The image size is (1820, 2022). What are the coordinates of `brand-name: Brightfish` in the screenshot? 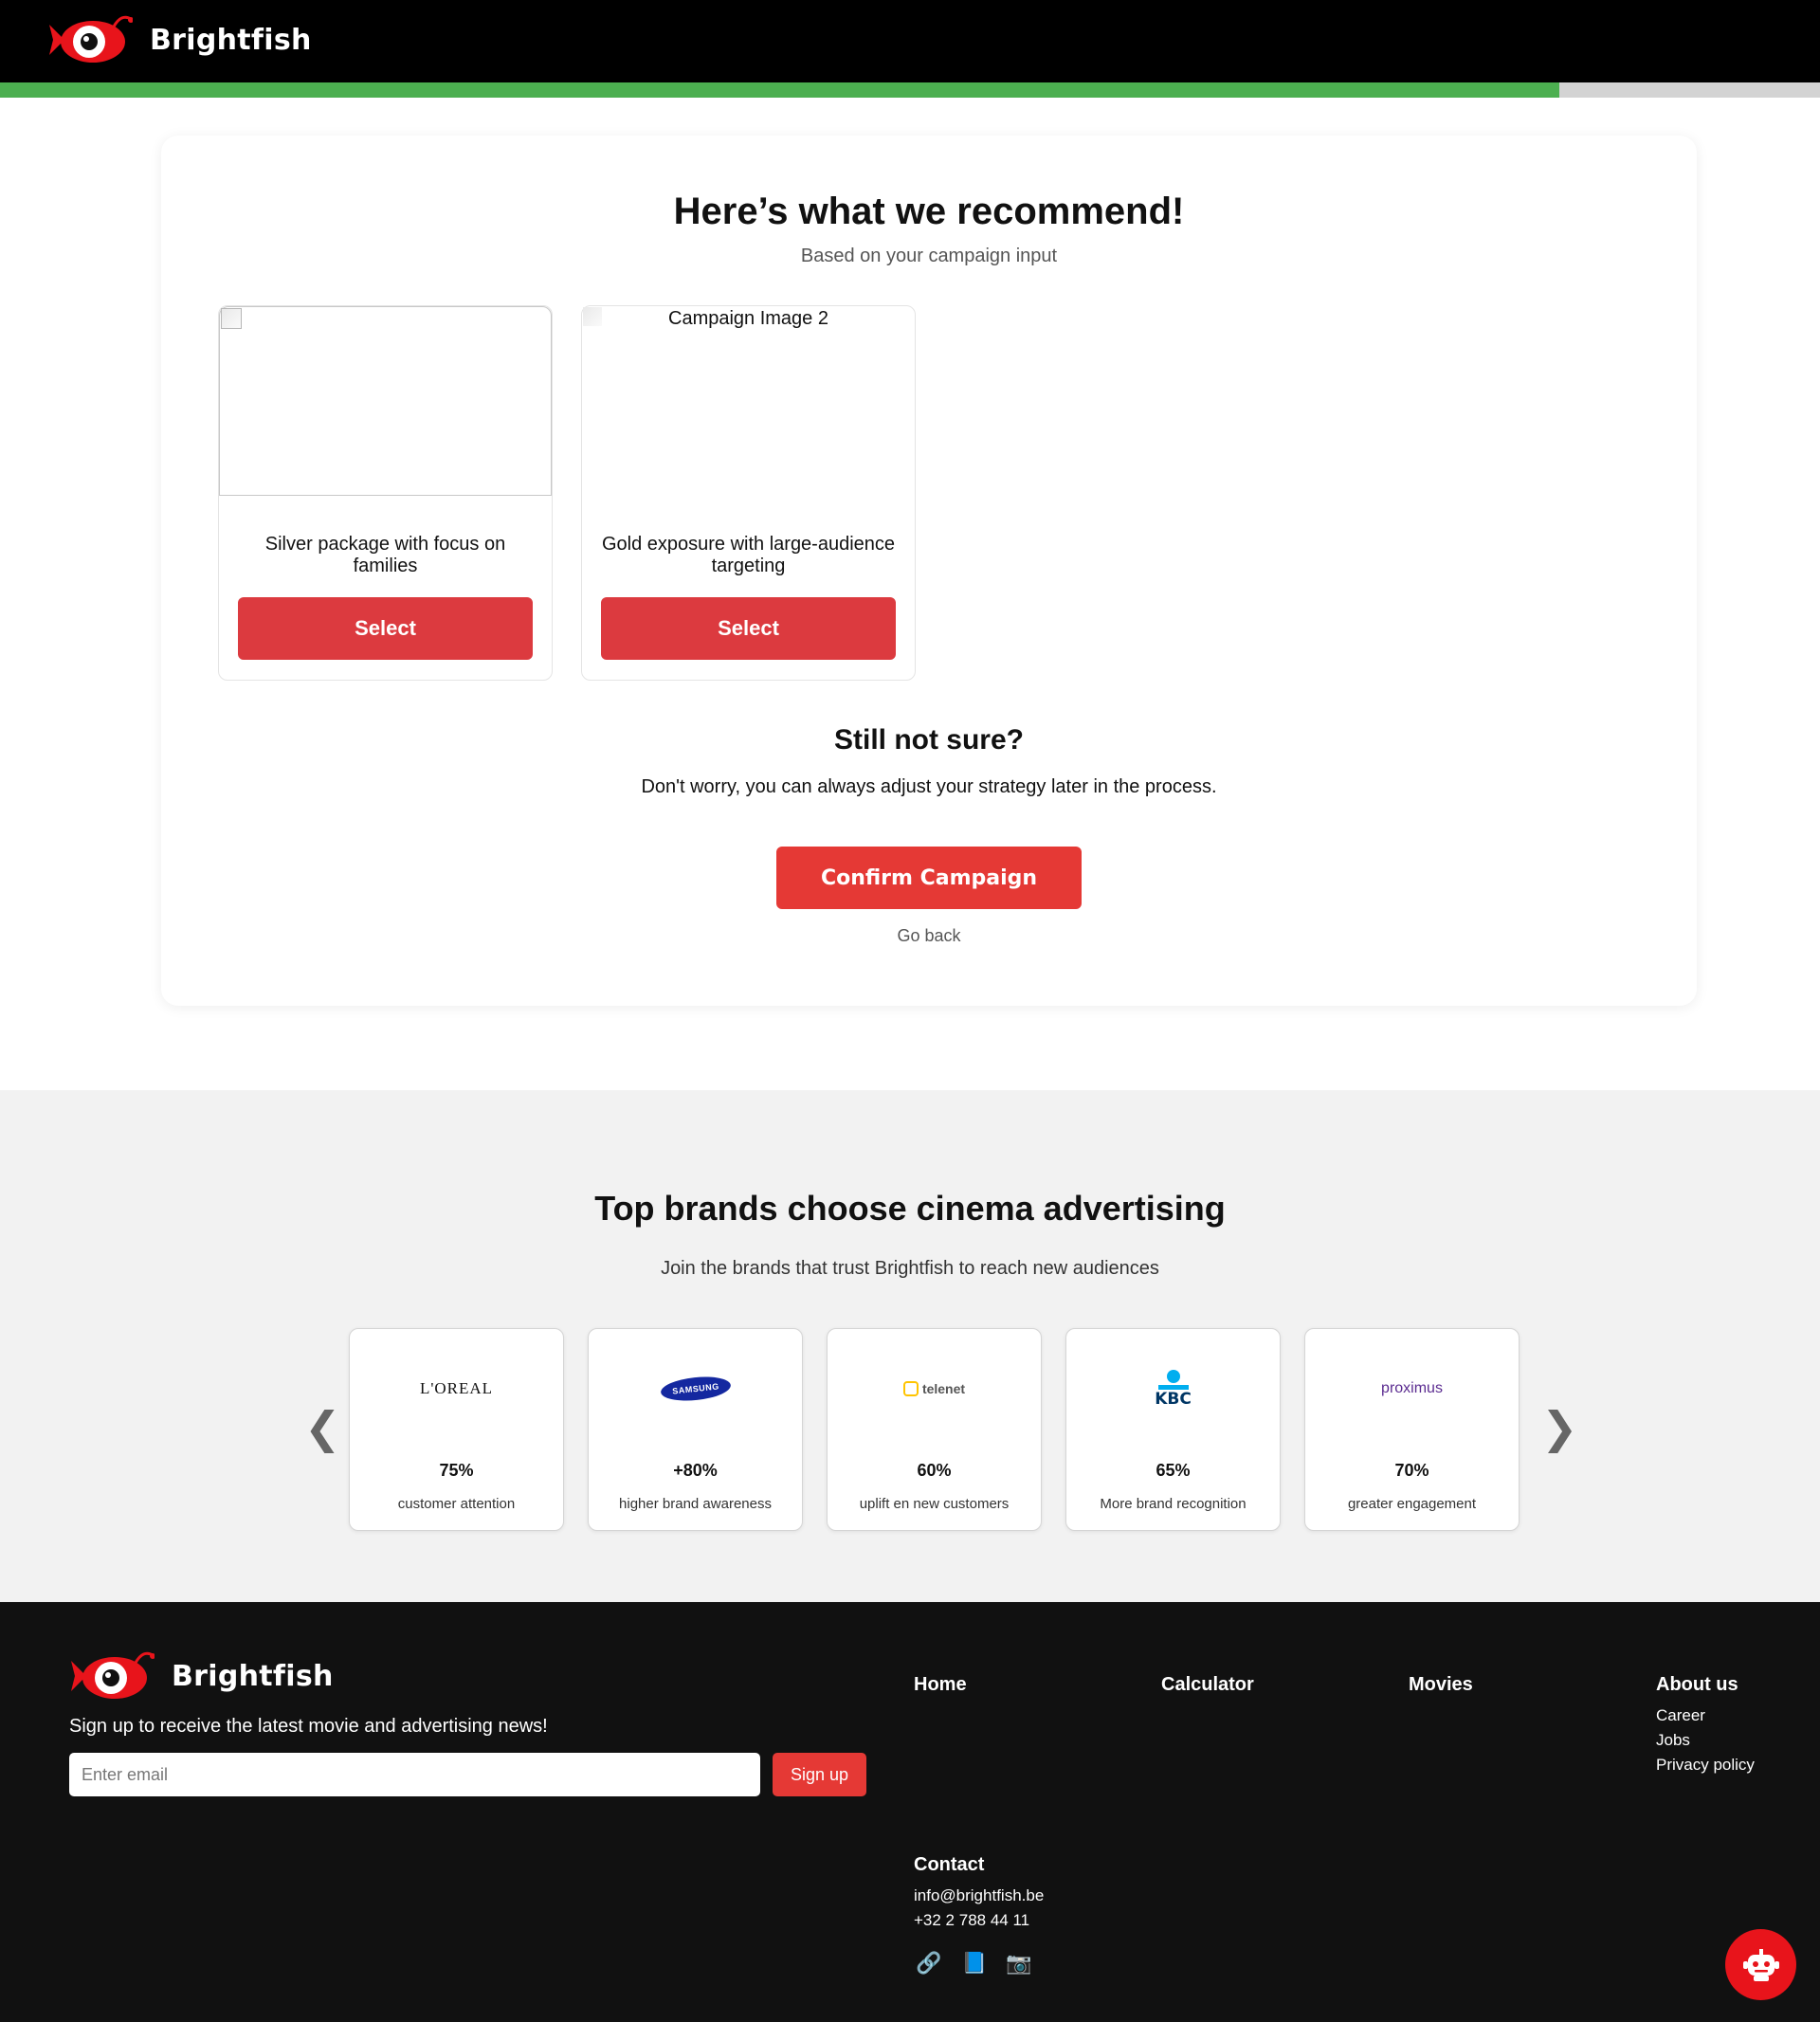 It's located at (231, 40).